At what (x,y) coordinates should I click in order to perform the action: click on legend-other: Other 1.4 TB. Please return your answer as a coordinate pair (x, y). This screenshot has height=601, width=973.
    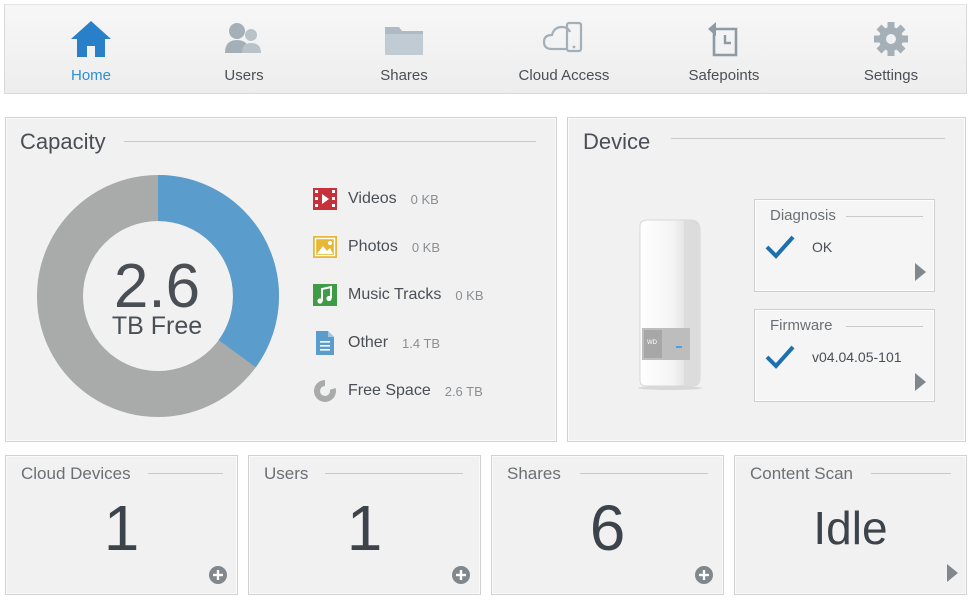
    Looking at the image, I should click on (376, 343).